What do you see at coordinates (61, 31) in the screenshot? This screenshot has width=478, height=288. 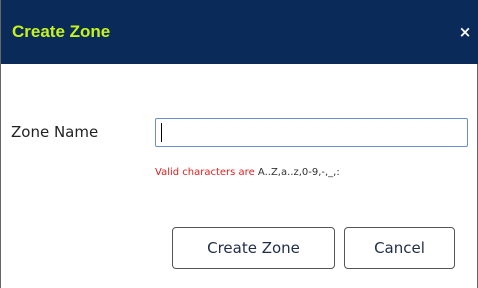 I see `dialog-title: Create Zone` at bounding box center [61, 31].